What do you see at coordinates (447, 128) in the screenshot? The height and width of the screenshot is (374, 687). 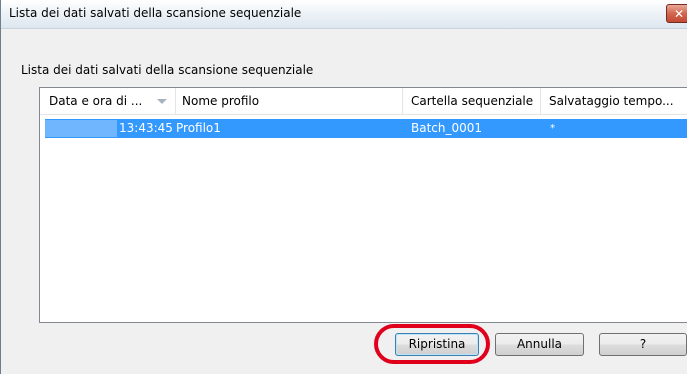 I see `cell-batch-folder: Batch_0001` at bounding box center [447, 128].